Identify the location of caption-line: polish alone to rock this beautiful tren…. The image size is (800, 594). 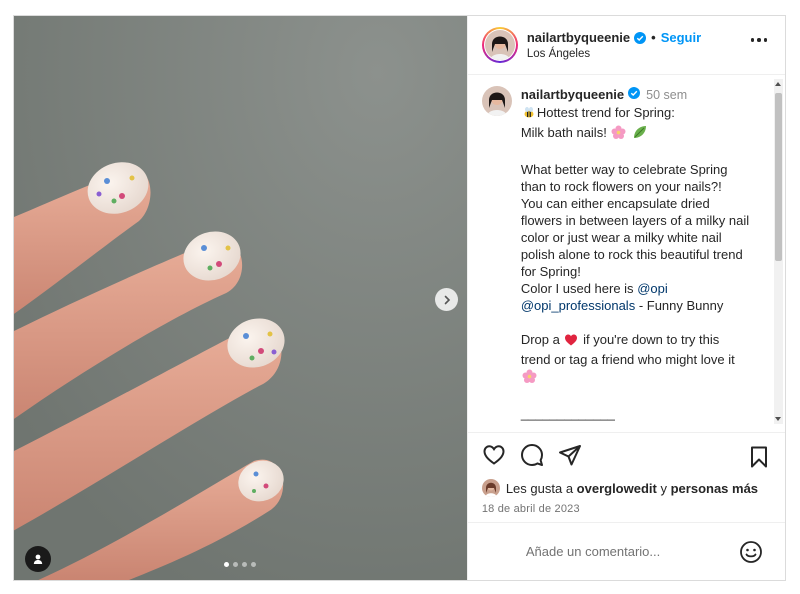
(631, 254).